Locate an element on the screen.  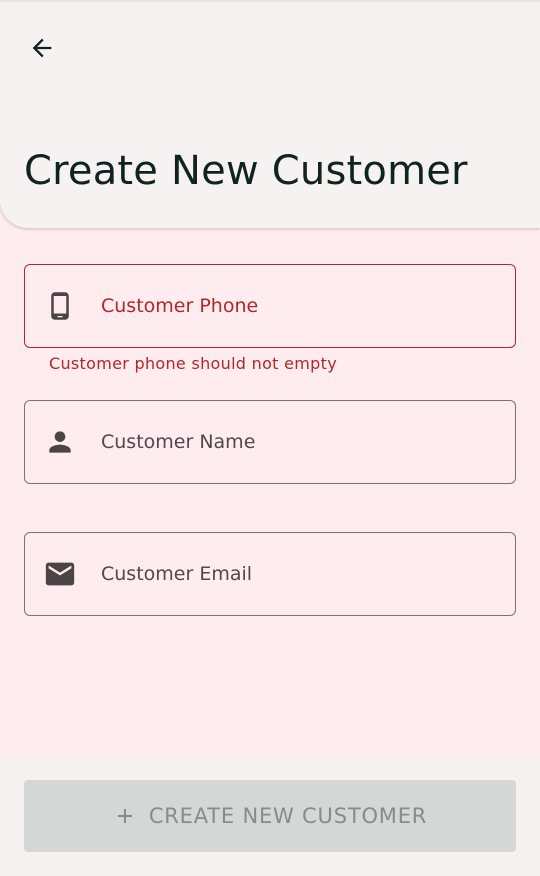
smartphone-icon is located at coordinates (60, 306).